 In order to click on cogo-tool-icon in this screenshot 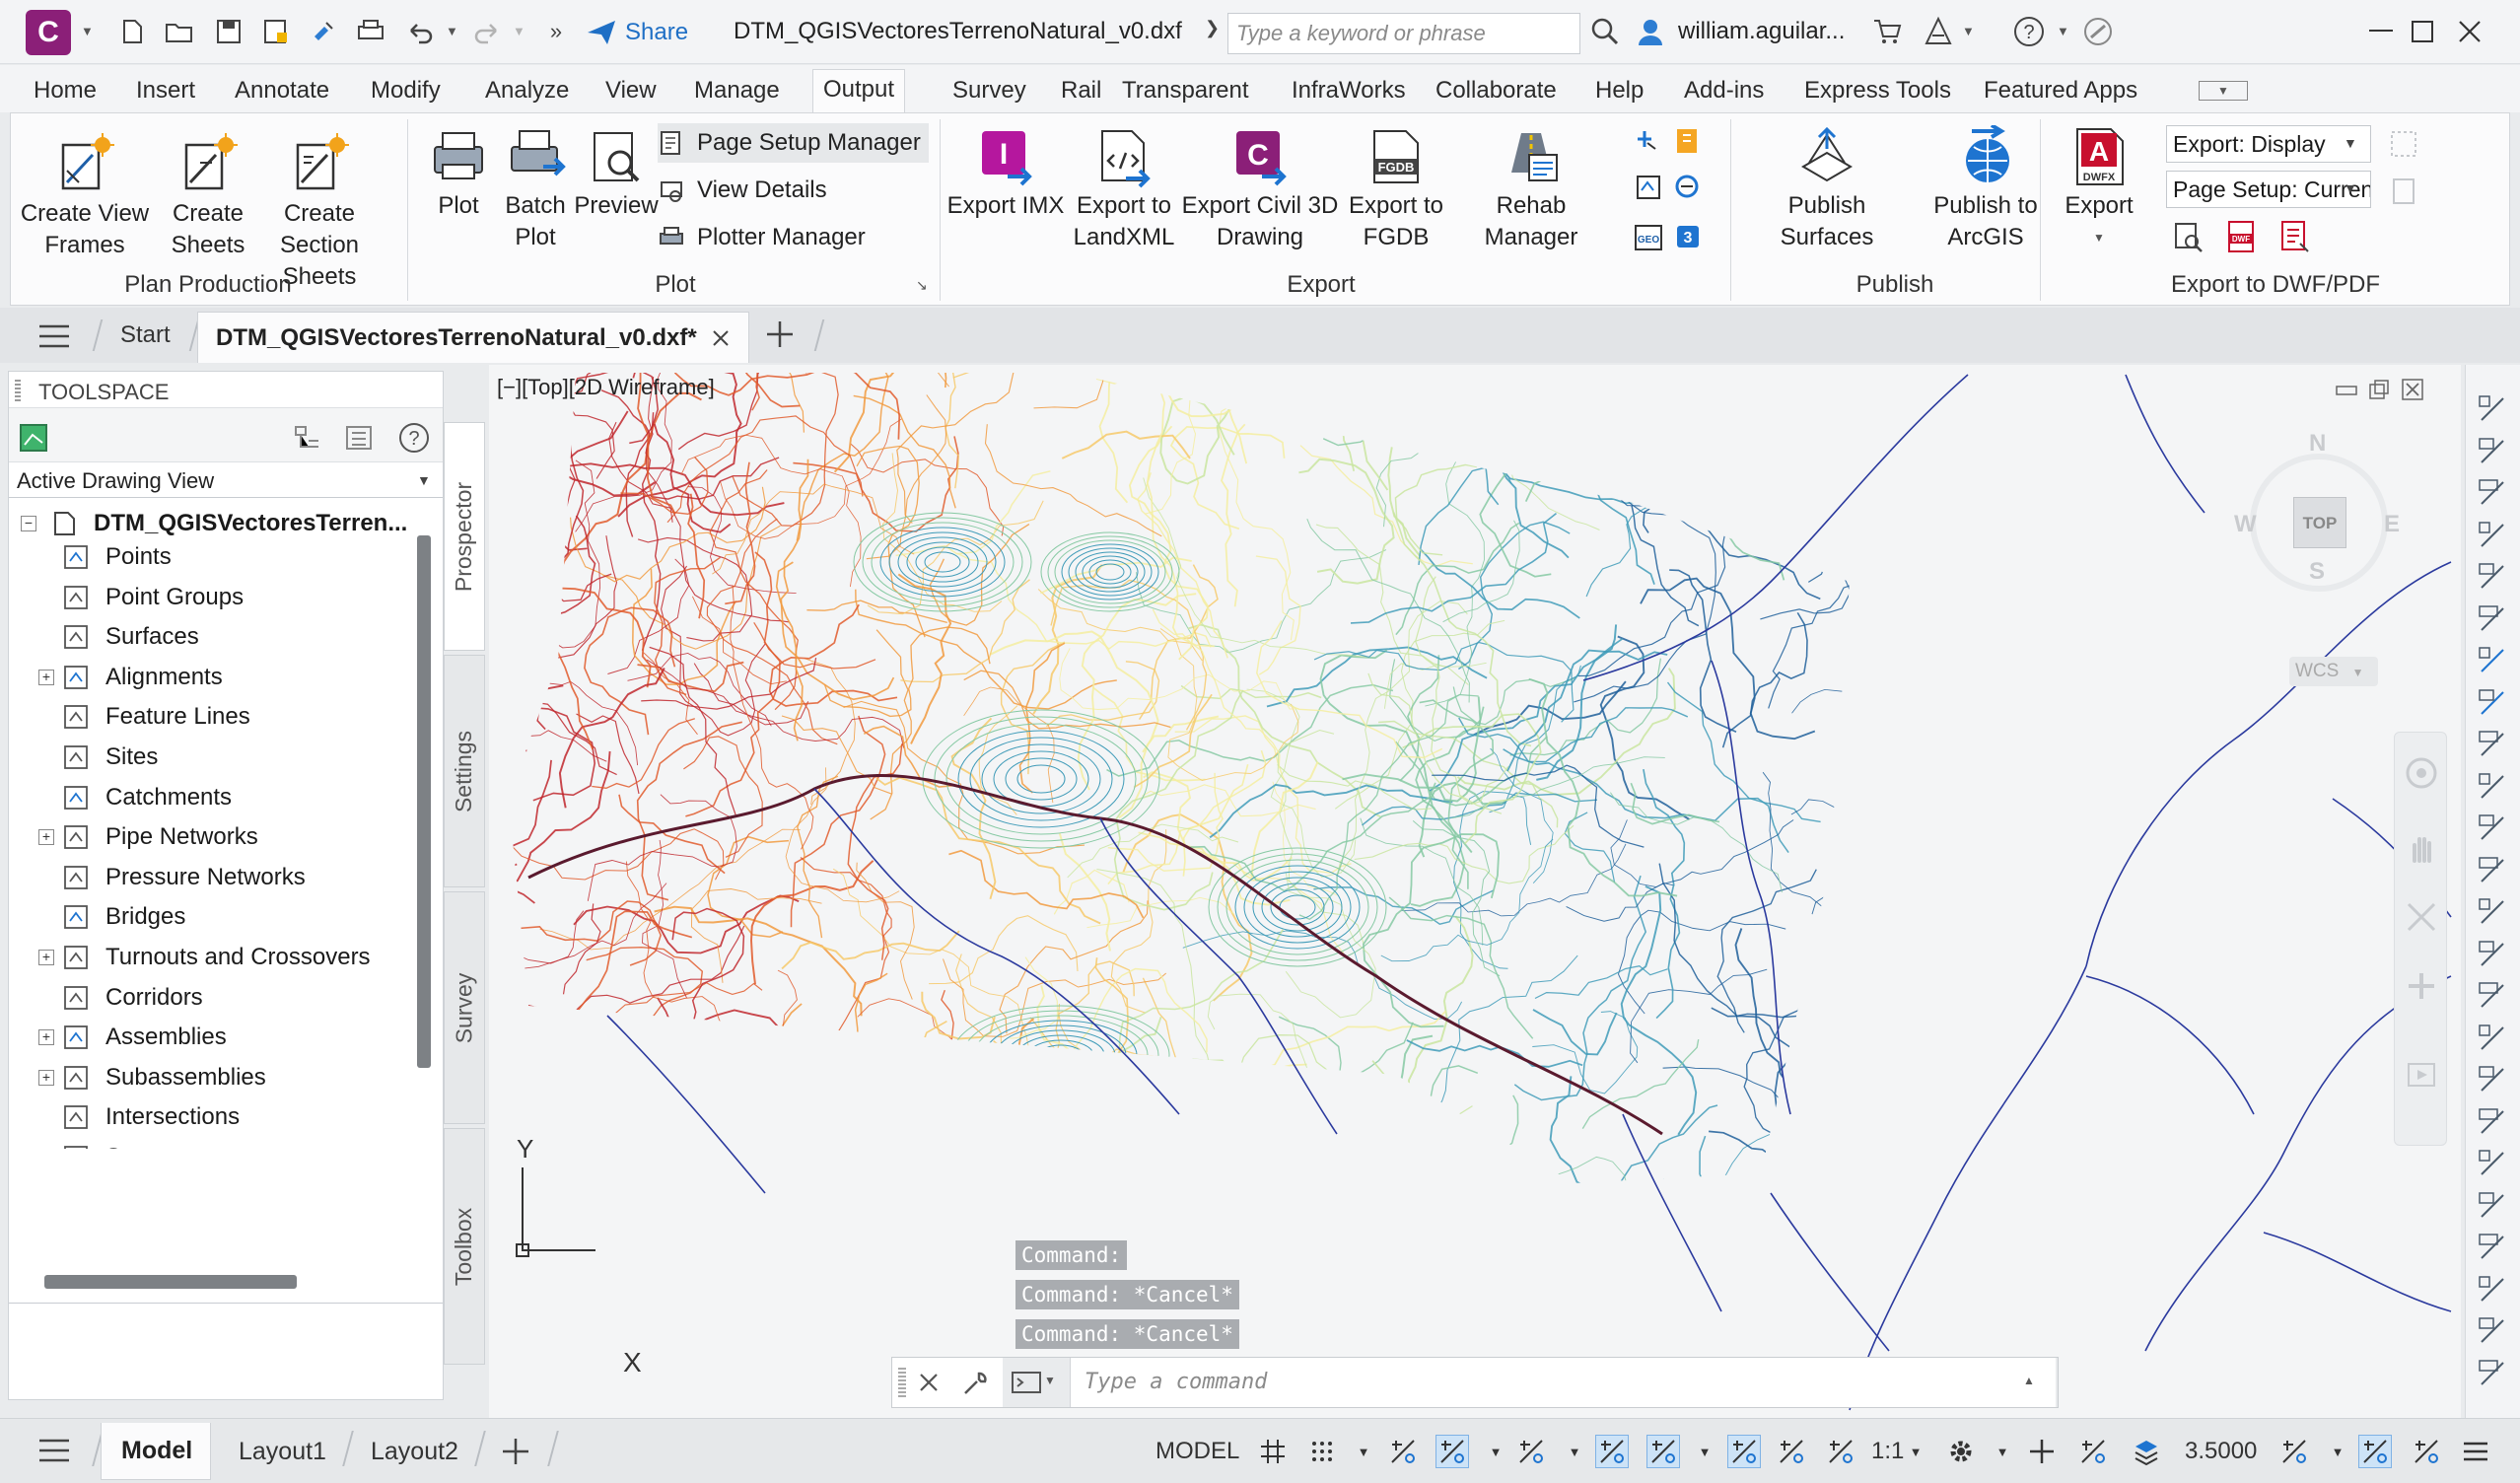, I will do `click(2492, 1163)`.